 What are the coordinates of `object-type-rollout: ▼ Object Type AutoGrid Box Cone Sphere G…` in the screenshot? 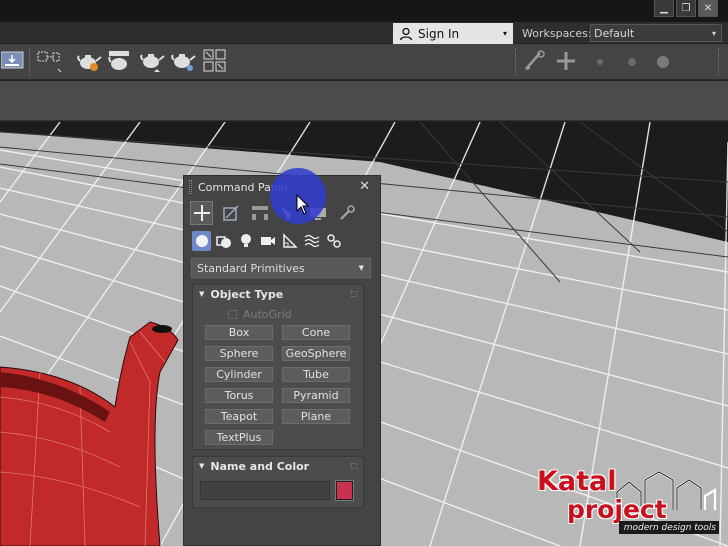 It's located at (278, 367).